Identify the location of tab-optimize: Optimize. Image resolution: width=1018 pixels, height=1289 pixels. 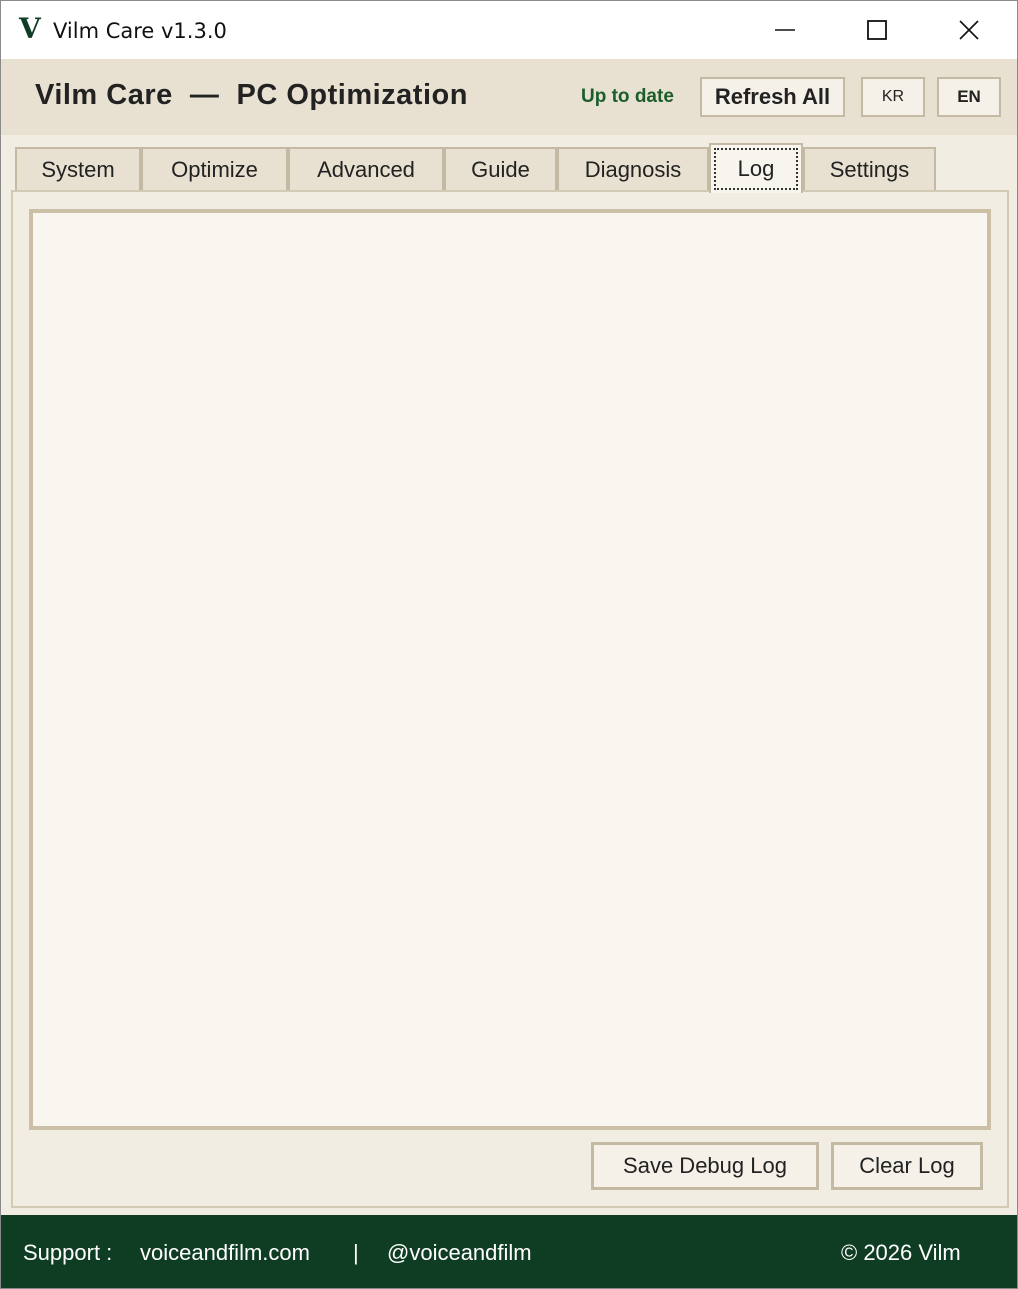
(214, 169).